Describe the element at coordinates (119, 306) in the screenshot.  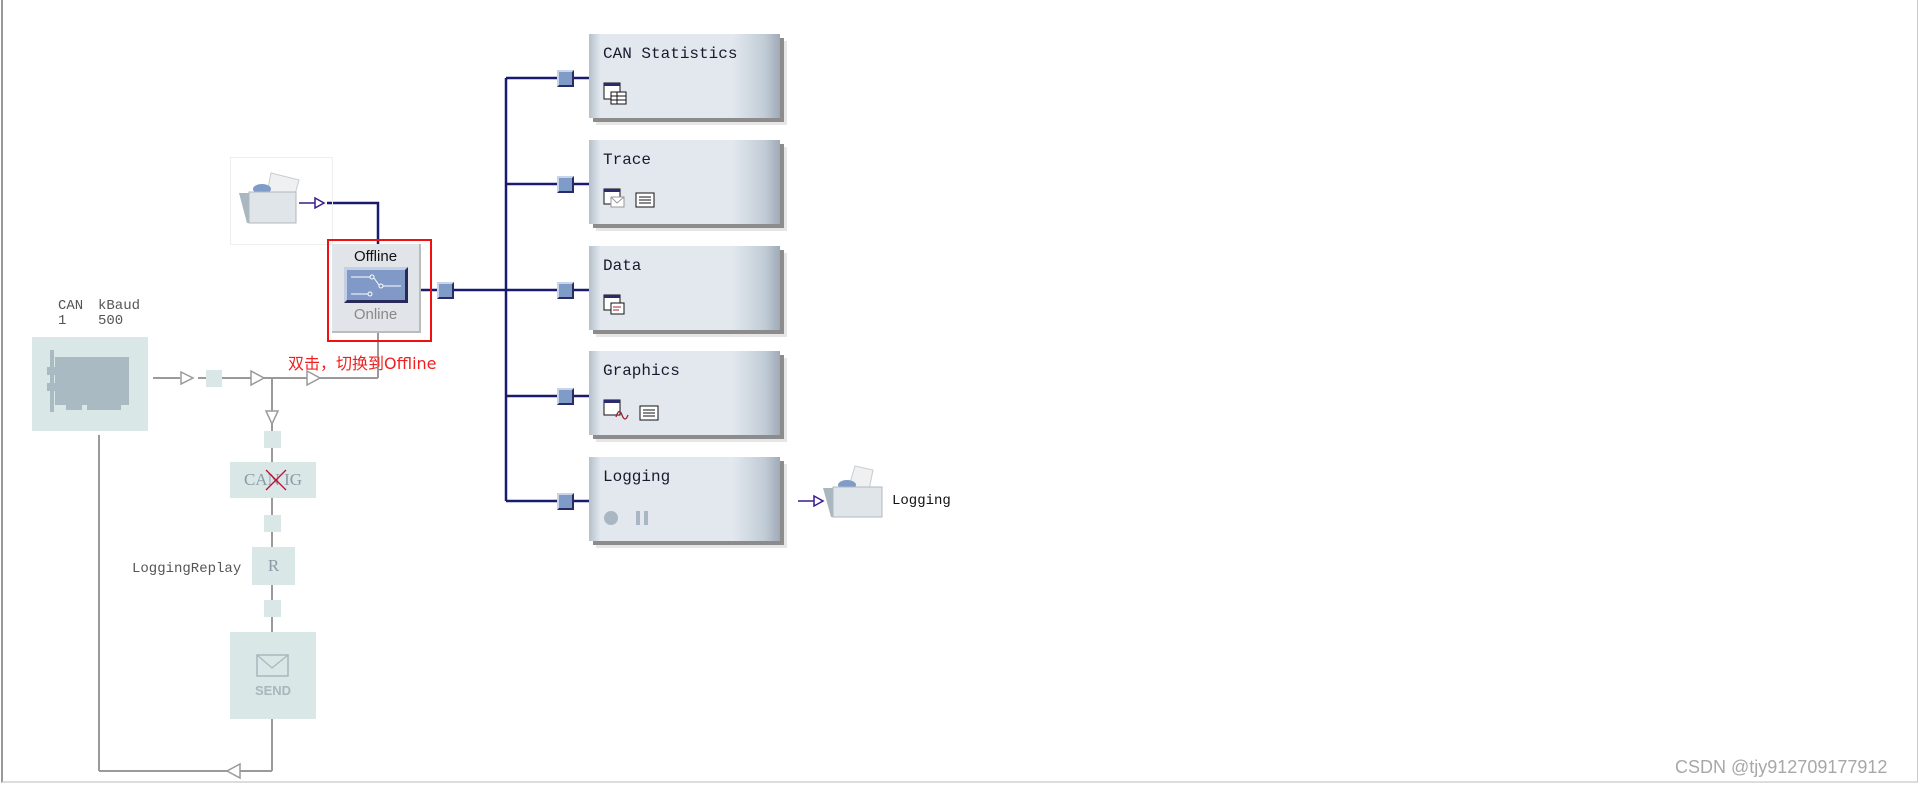
I see `baud-header: kBaud` at that location.